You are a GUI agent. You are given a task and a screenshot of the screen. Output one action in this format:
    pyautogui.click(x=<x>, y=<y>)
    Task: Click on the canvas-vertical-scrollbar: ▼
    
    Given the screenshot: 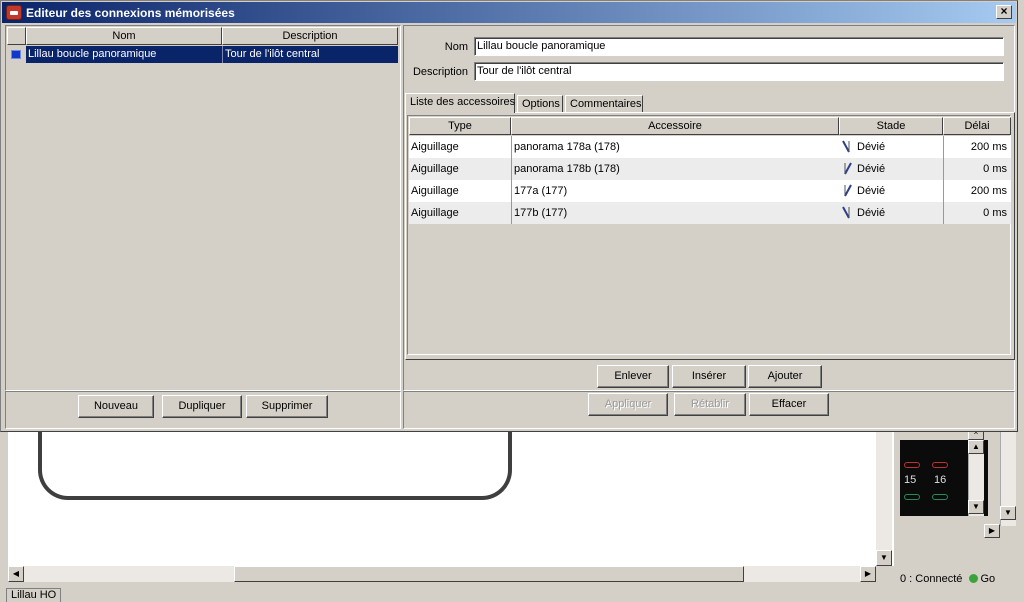 What is the action you would take?
    pyautogui.click(x=884, y=498)
    